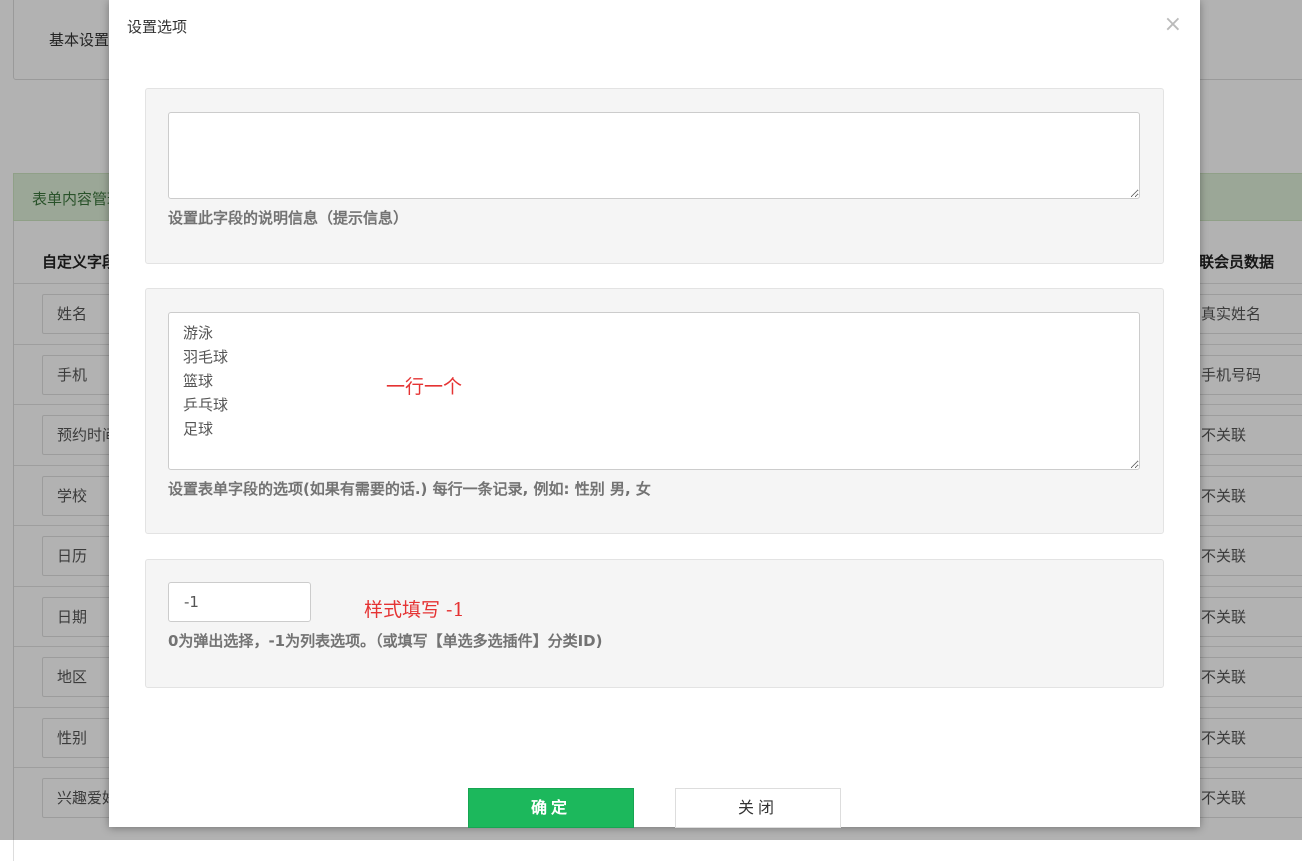 This screenshot has width=1302, height=861. I want to click on style-input, so click(239, 602).